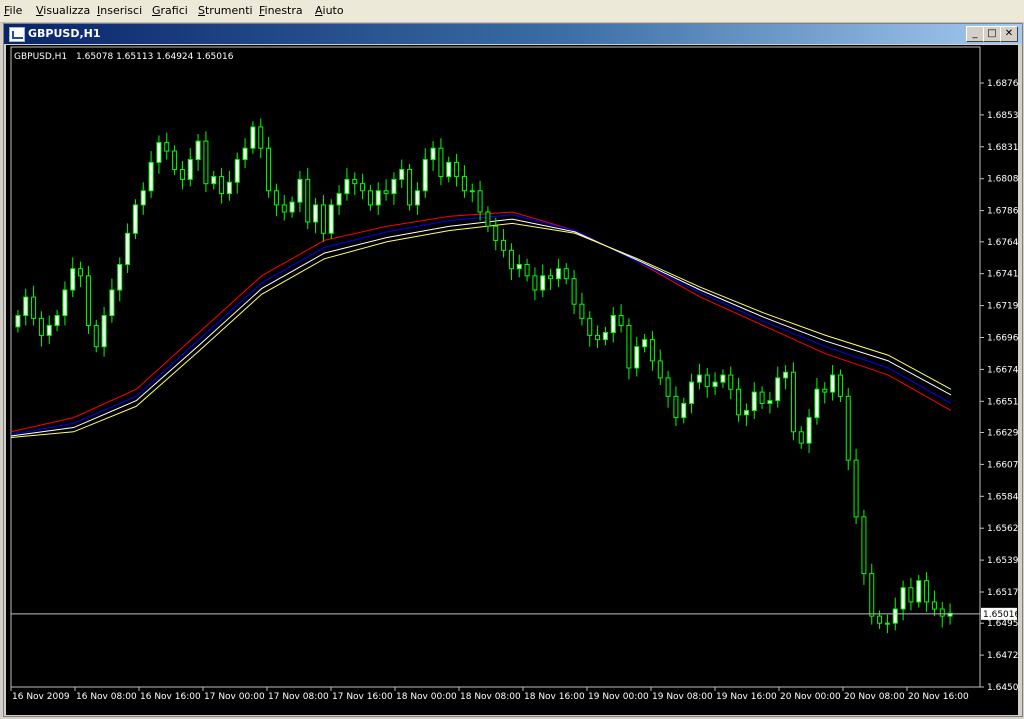 The width and height of the screenshot is (1024, 719). Describe the element at coordinates (119, 10) in the screenshot. I see `menu-inserisci: Inserisci` at that location.